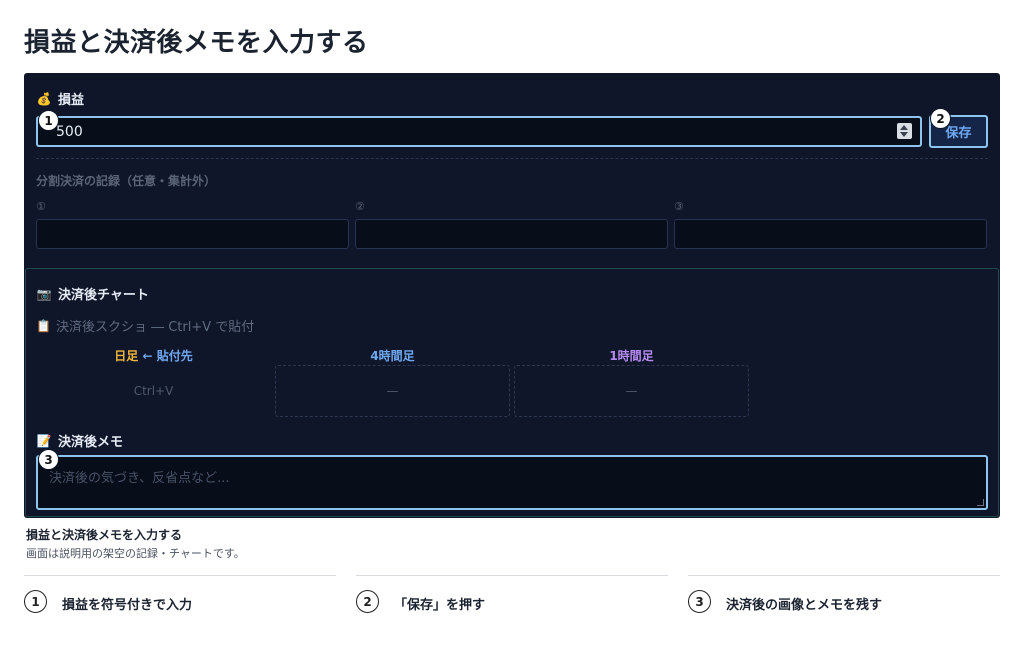 Image resolution: width=1024 pixels, height=650 pixels. Describe the element at coordinates (135, 553) in the screenshot. I see `caption-subtitle: 画面は説明用の架空の記録・チャートです。` at that location.